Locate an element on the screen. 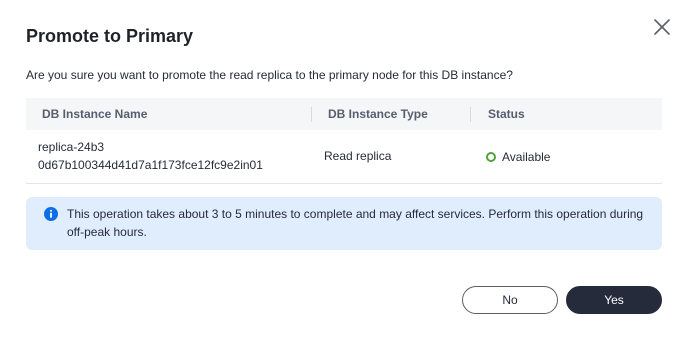 The height and width of the screenshot is (341, 688). column-header-type: DB Instance Type is located at coordinates (378, 114).